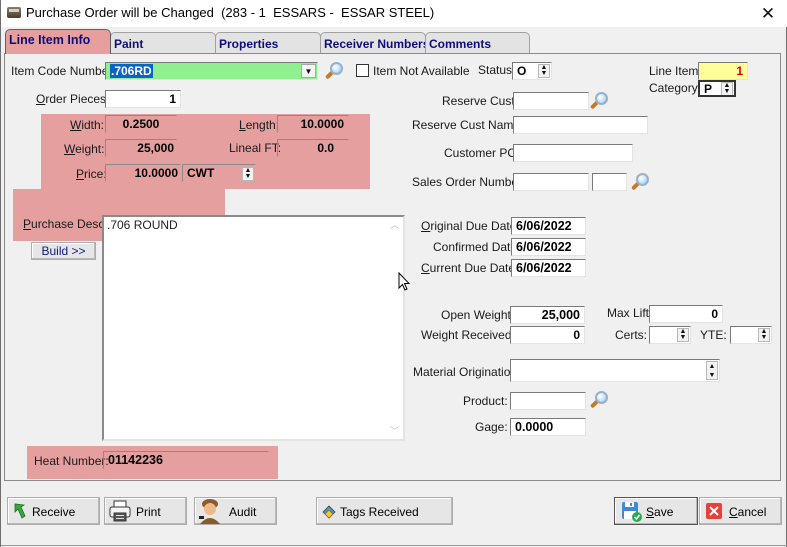 This screenshot has width=787, height=547. What do you see at coordinates (548, 226) in the screenshot?
I see `original-due-date-field: 6/06/2022` at bounding box center [548, 226].